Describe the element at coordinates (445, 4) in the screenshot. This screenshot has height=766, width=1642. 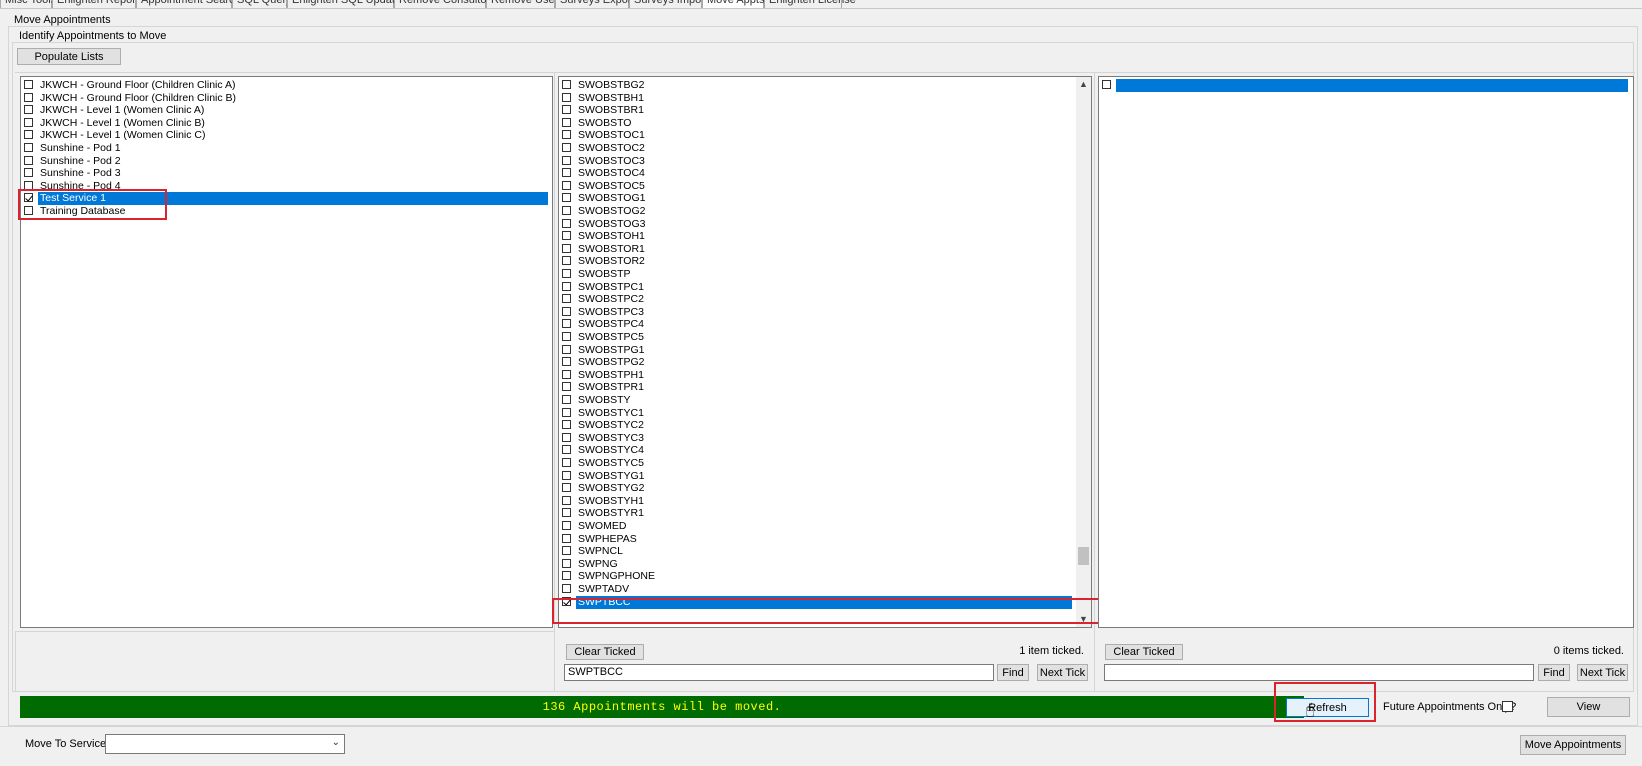
I see `tab-remove-consultors: Remove Consultors` at that location.